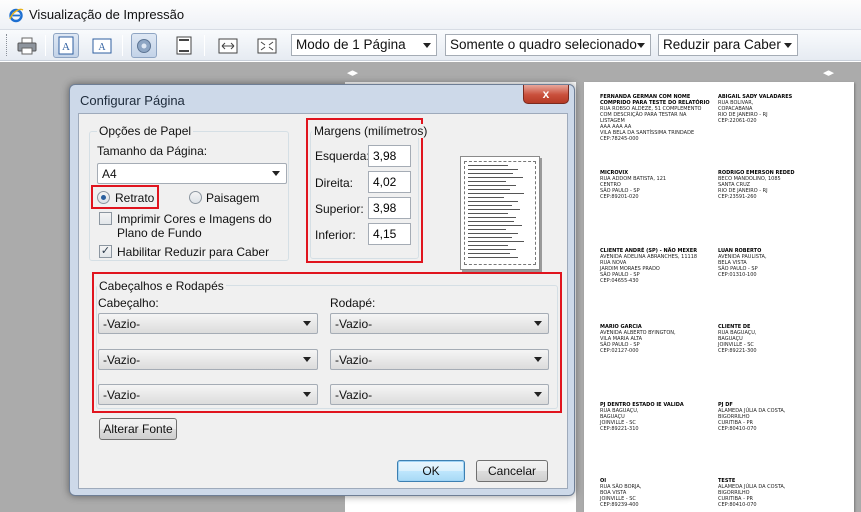 The height and width of the screenshot is (512, 861). I want to click on print-colors-checkbox, so click(105, 218).